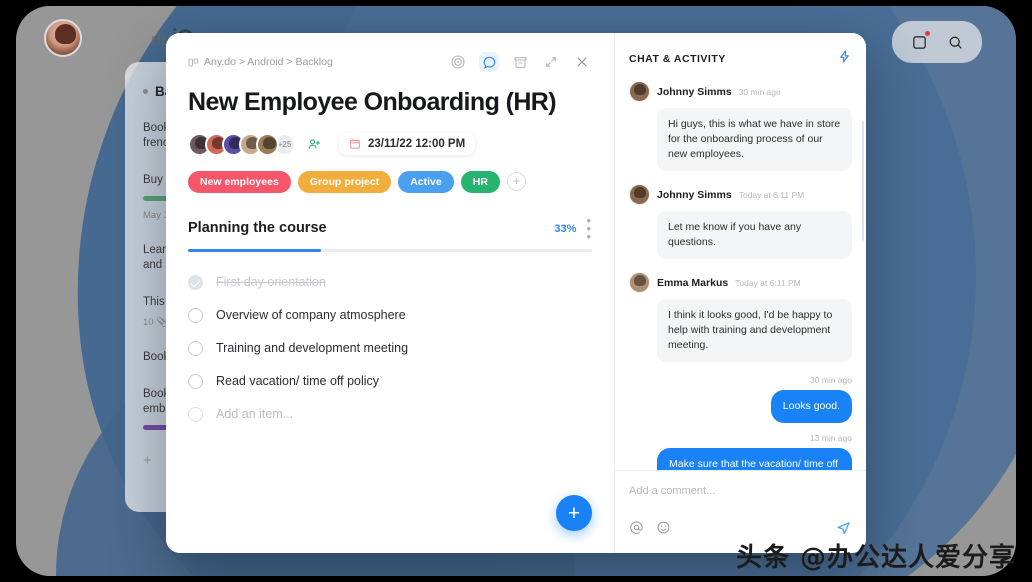  What do you see at coordinates (268, 62) in the screenshot?
I see `breadcrumb-text: Any.do > Android > Backlog` at bounding box center [268, 62].